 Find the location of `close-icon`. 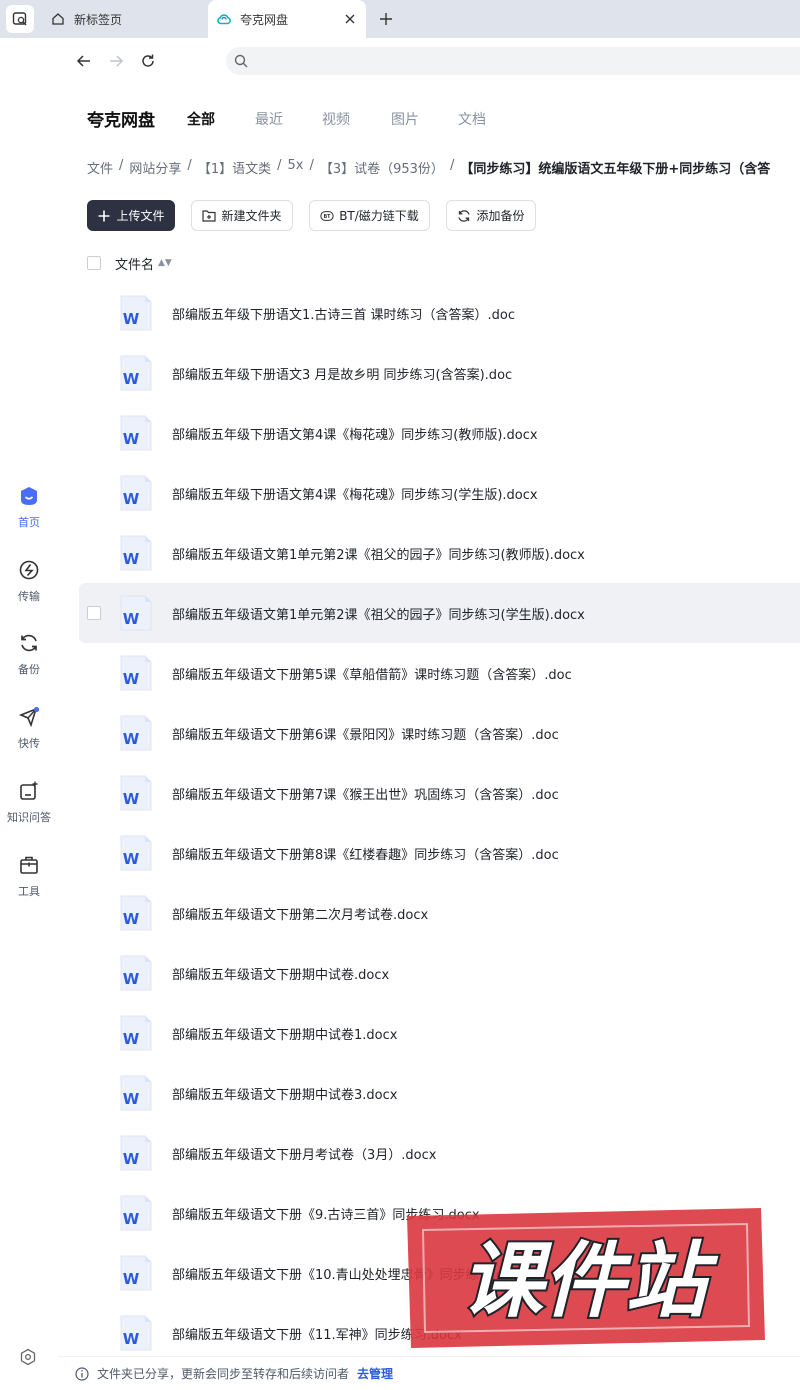

close-icon is located at coordinates (350, 19).